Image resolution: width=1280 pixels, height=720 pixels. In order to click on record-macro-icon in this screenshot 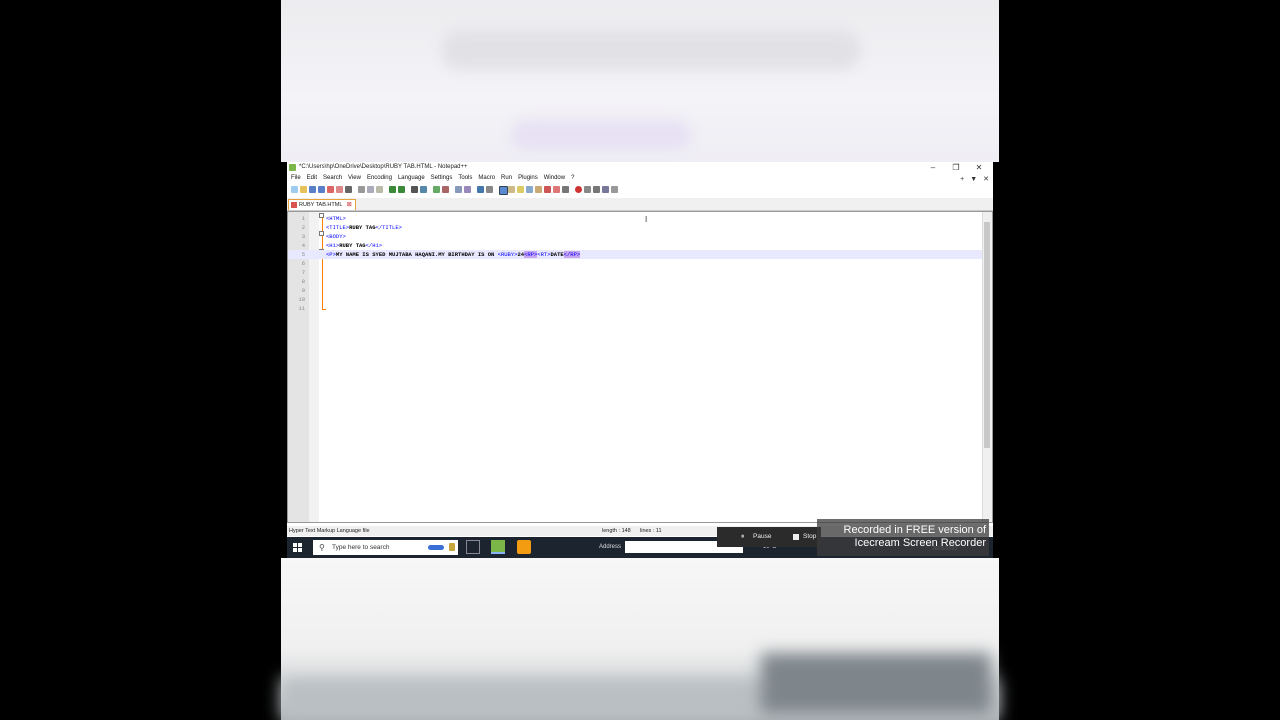, I will do `click(556, 189)`.